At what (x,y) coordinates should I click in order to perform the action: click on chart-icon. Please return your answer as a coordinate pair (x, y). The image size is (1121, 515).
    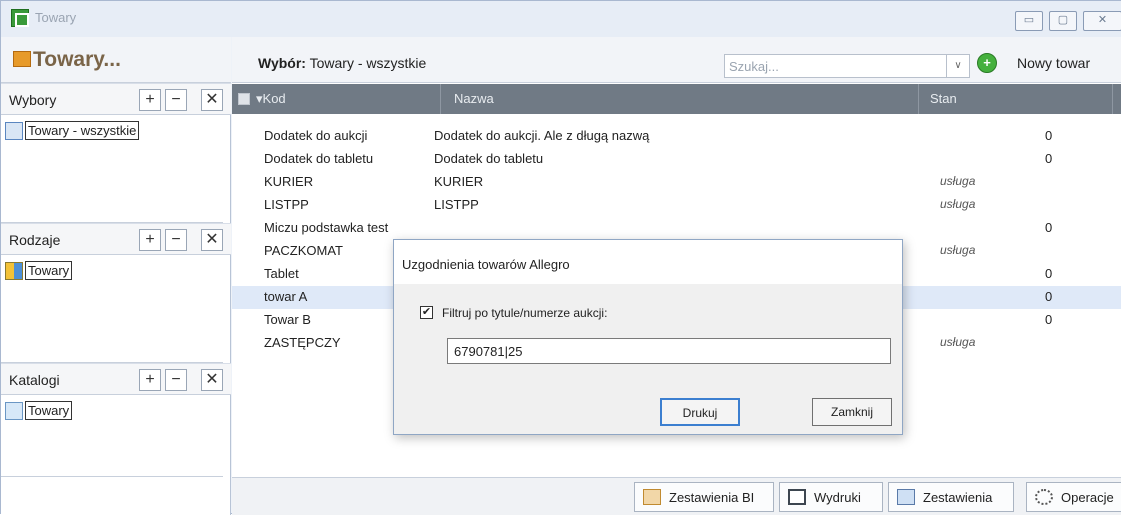
    Looking at the image, I should click on (652, 497).